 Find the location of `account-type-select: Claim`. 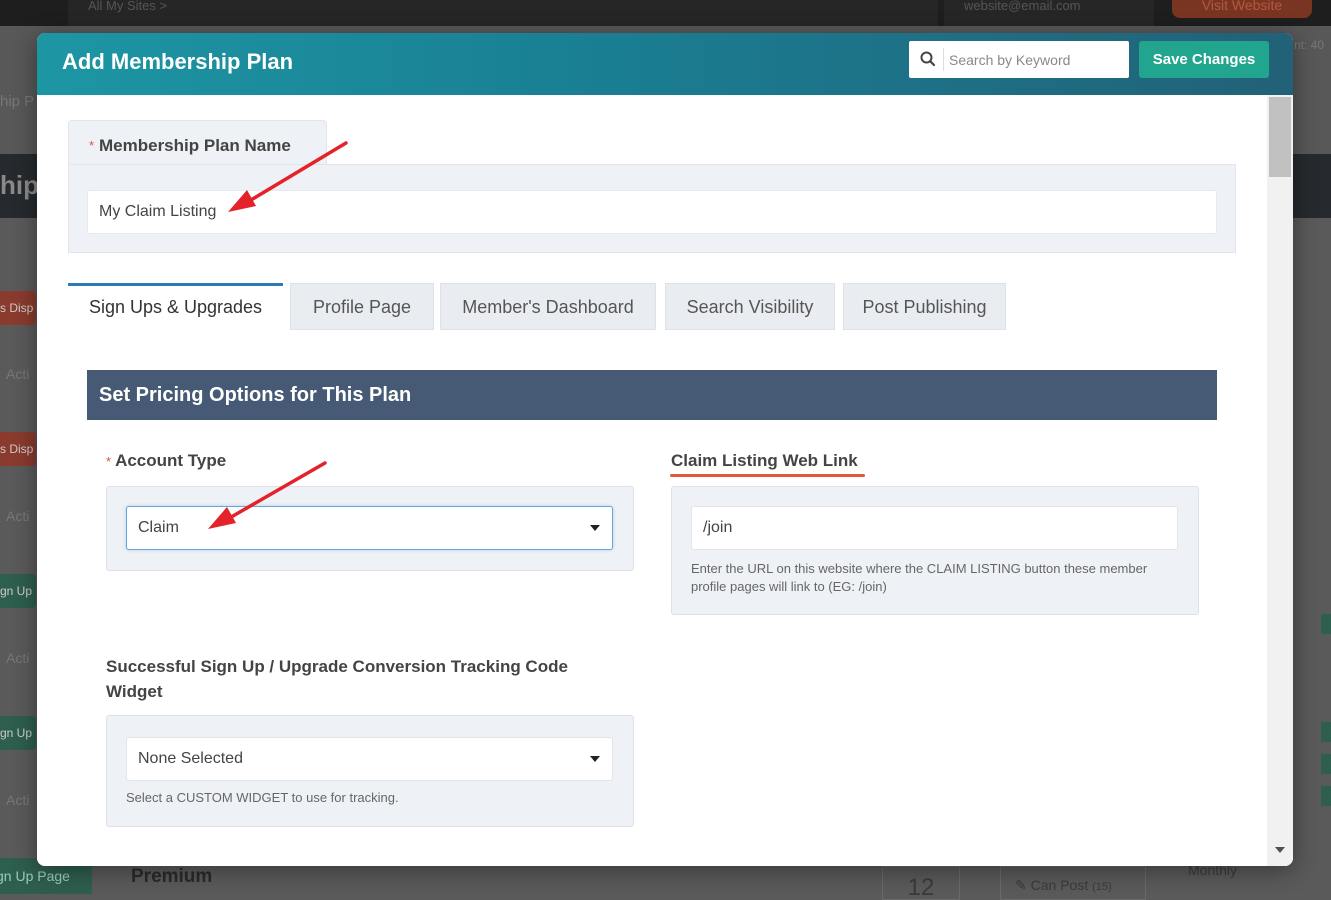

account-type-select: Claim is located at coordinates (369, 528).